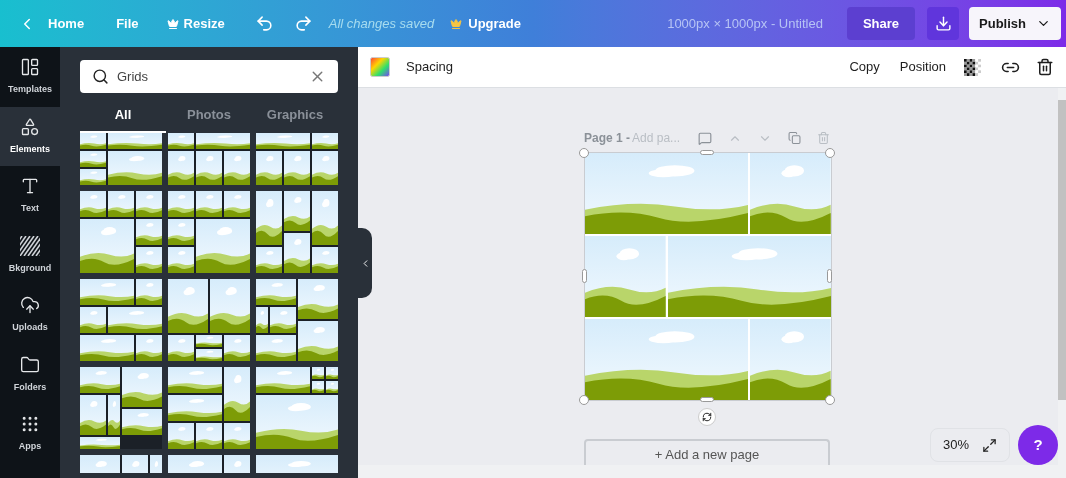 This screenshot has height=478, width=1066. I want to click on design-page, so click(708, 276).